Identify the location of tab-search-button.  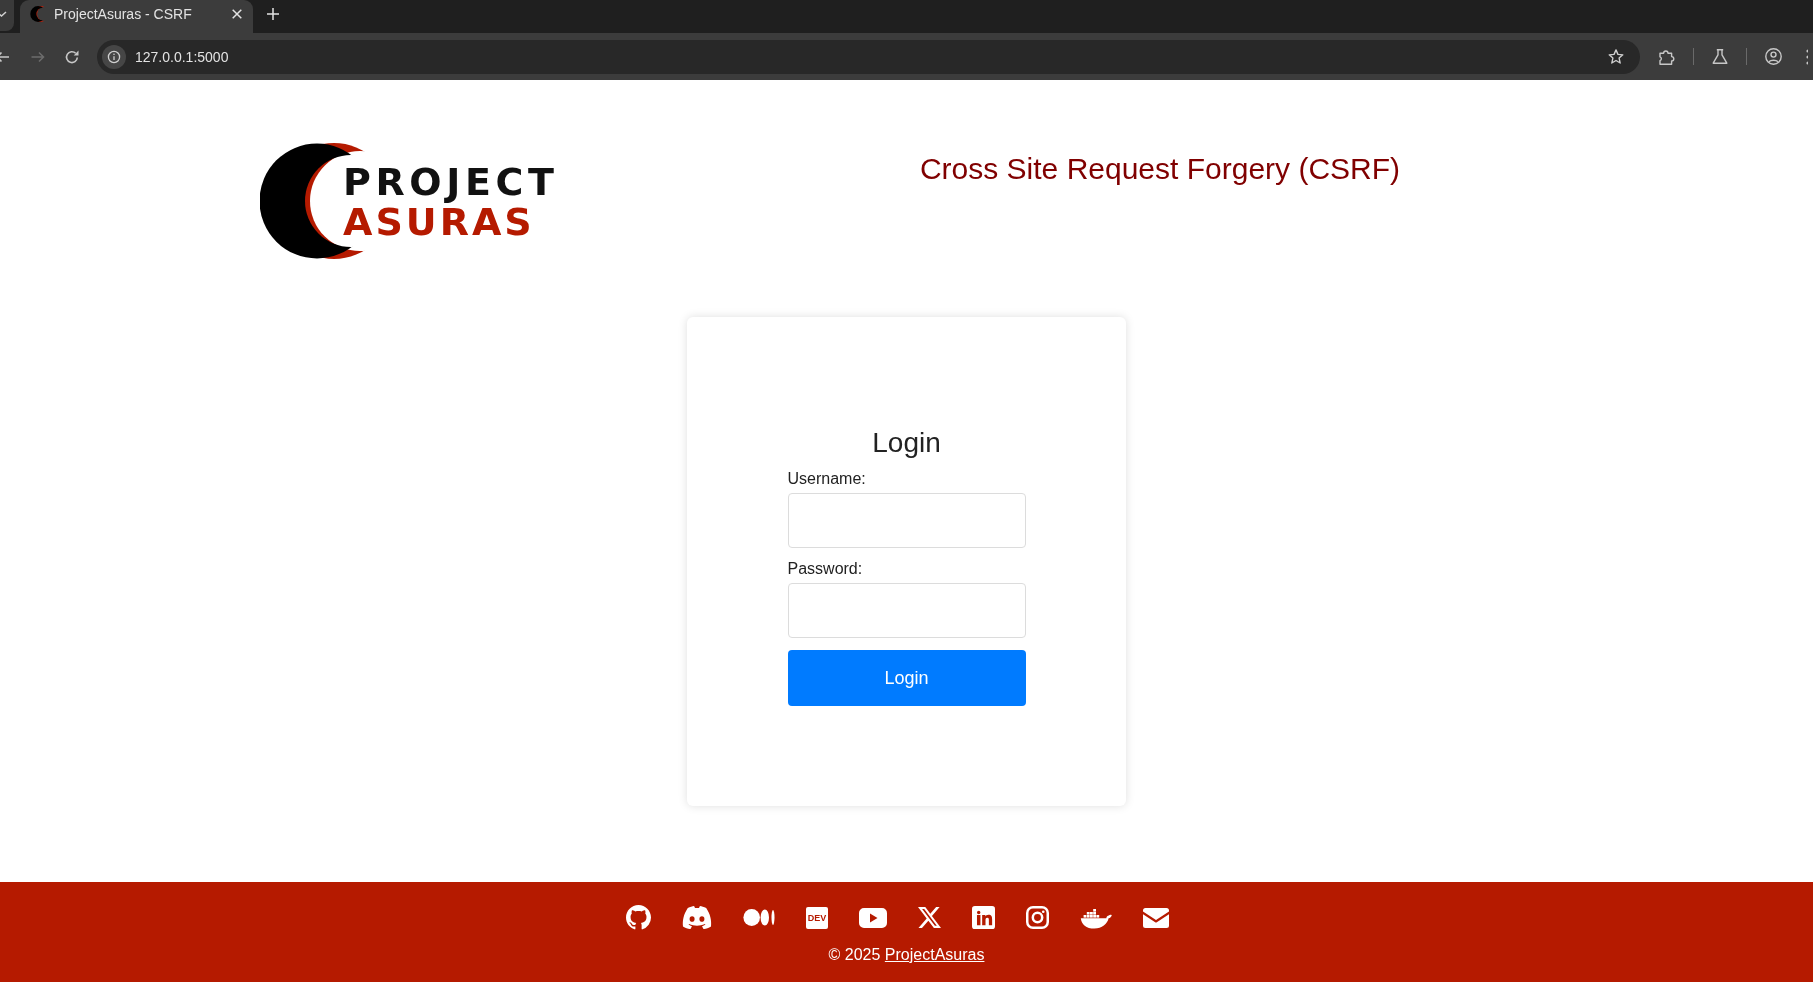
(7, 15).